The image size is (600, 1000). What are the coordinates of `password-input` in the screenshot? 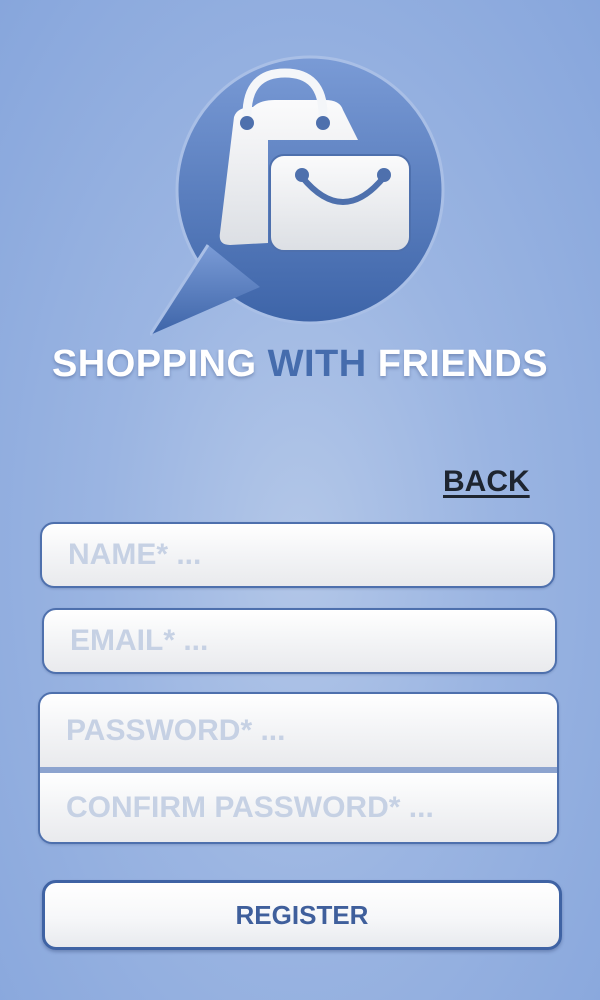 It's located at (298, 730).